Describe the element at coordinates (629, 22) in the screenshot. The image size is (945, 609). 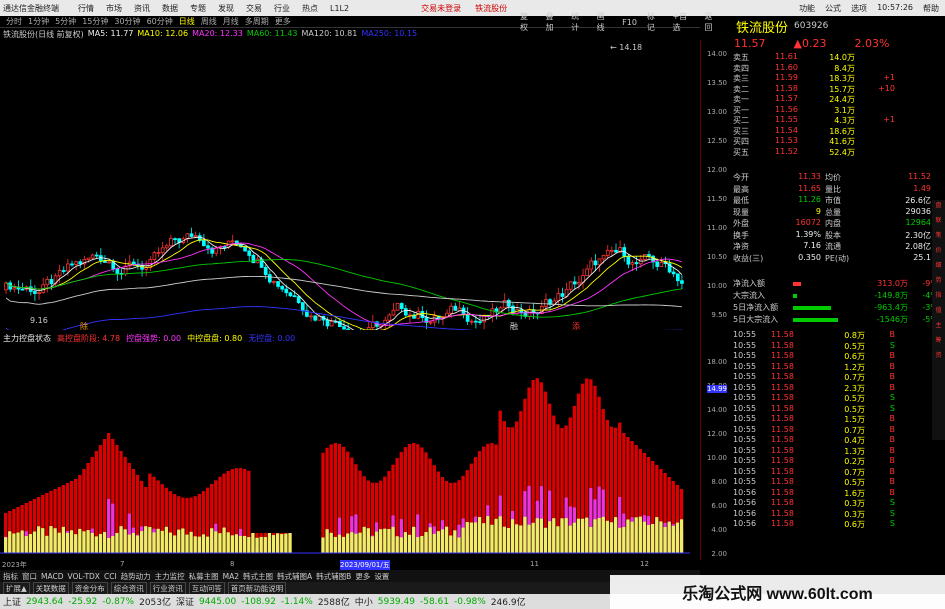
I see `toolbar-button: F10` at that location.